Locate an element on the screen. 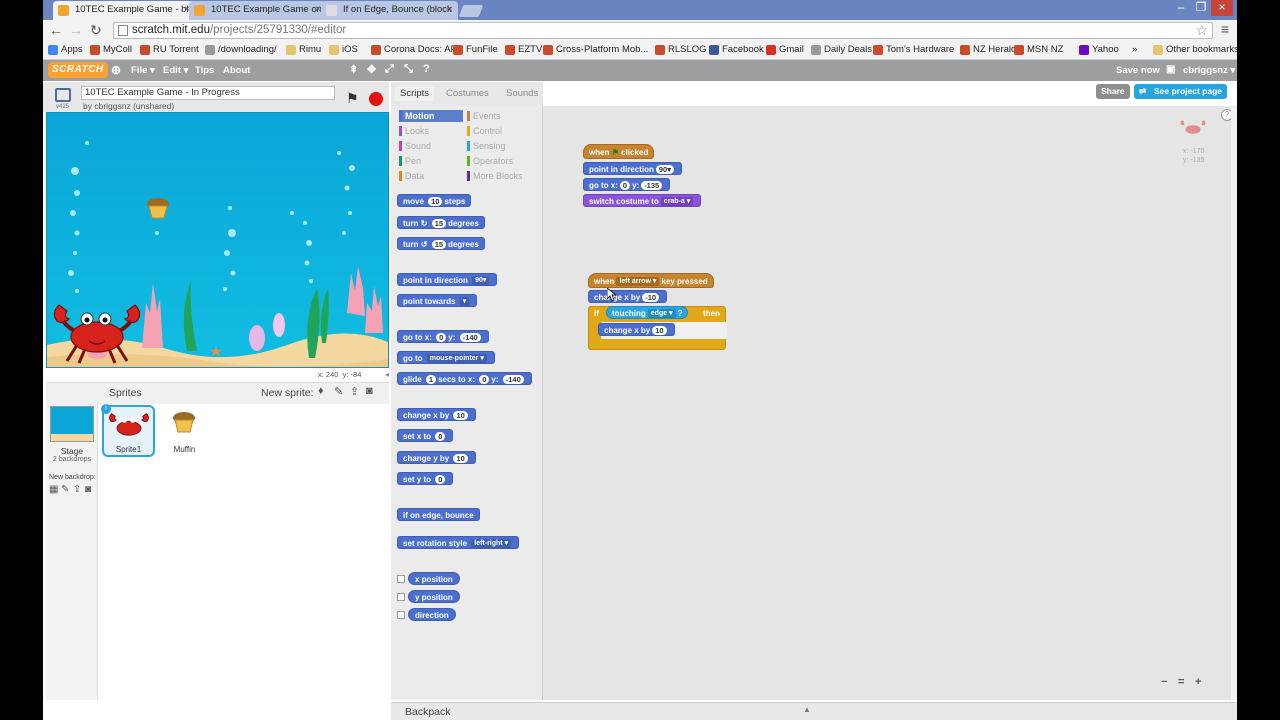  bookmark-item: Tom's Hardware is located at coordinates (913, 49).